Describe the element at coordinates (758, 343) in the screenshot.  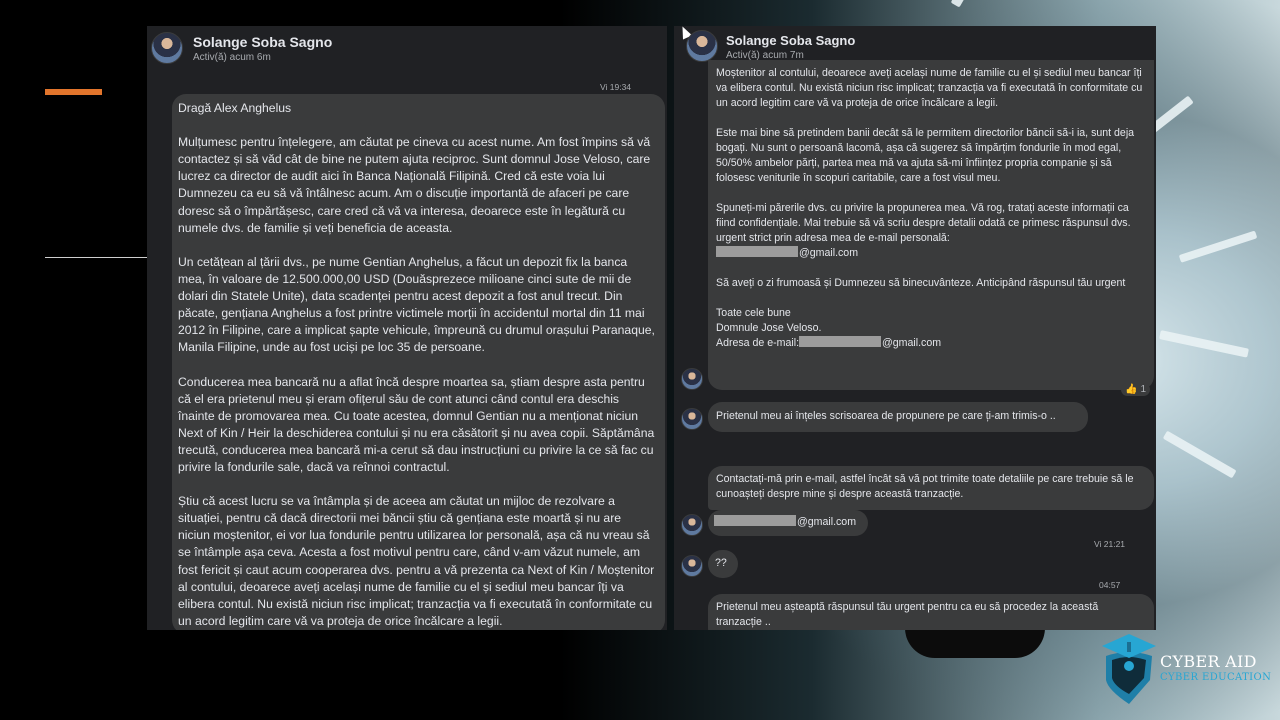
I see `email-label: Adresa de e-mail:` at that location.